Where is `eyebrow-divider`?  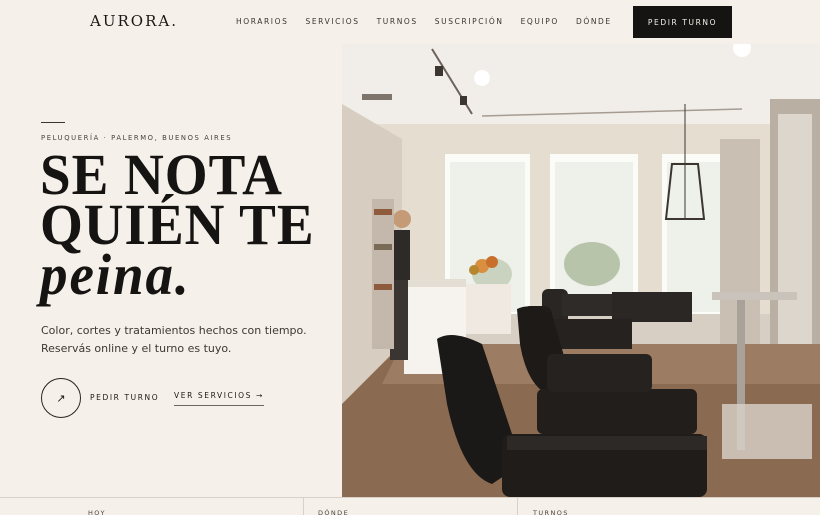
eyebrow-divider is located at coordinates (53, 122).